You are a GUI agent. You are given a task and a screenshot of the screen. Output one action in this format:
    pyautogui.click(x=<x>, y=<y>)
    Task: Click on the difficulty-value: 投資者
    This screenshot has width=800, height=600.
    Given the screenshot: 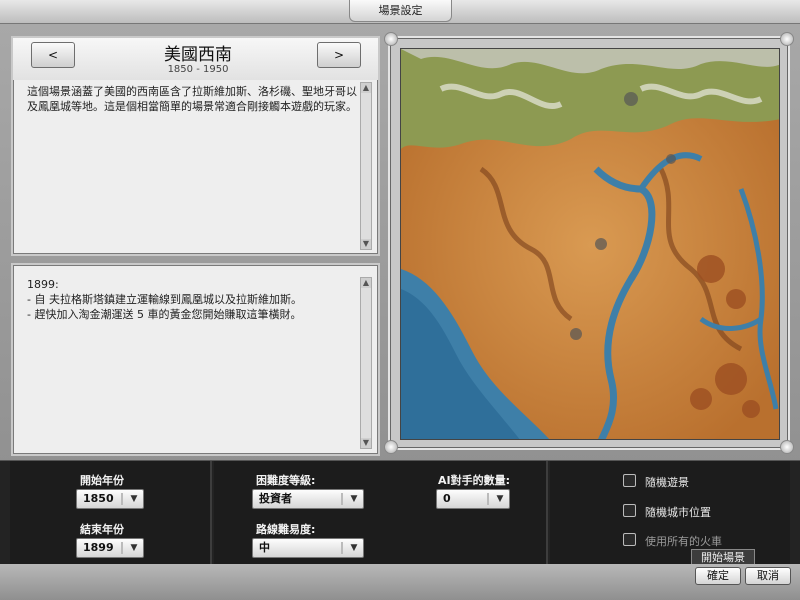 What is the action you would take?
    pyautogui.click(x=275, y=498)
    